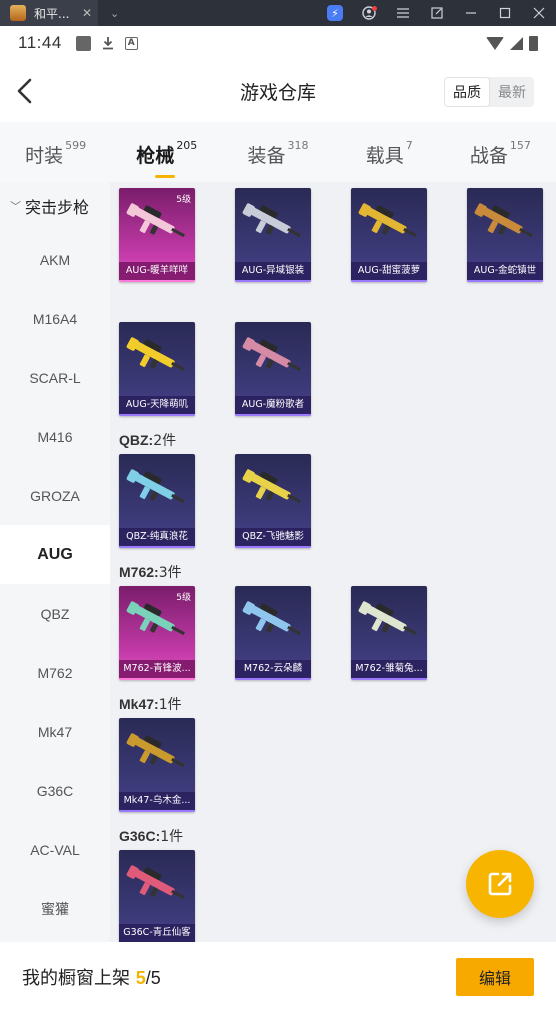 Image resolution: width=556 pixels, height=1012 pixels. Describe the element at coordinates (151, 836) in the screenshot. I see `group-title: G36C: 1件` at that location.